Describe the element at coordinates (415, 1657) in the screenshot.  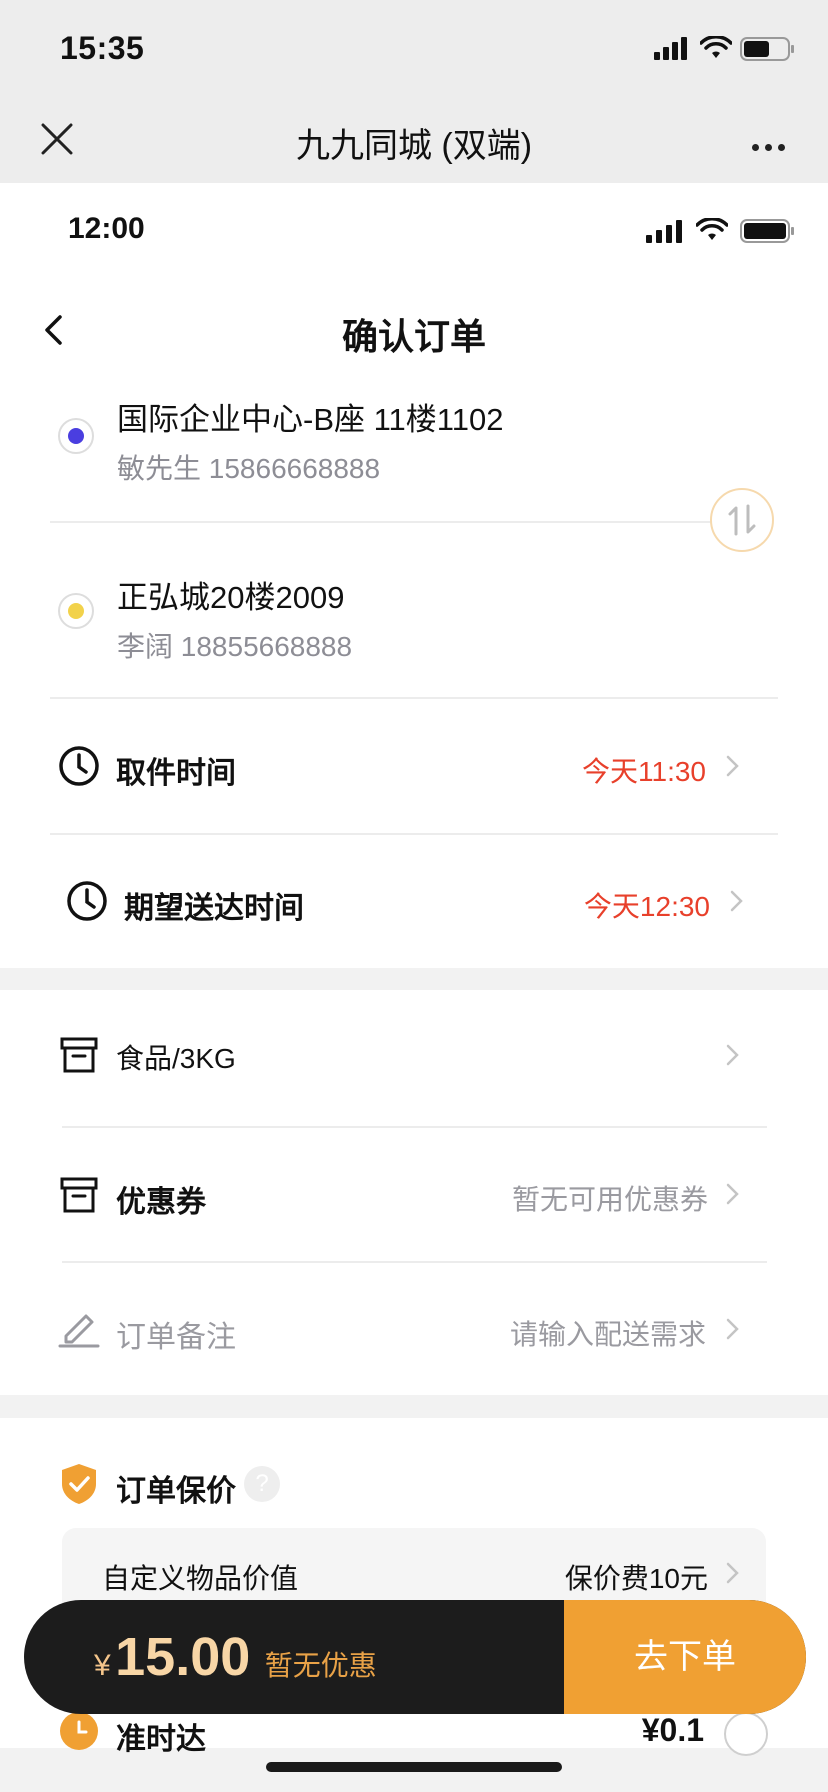
I see `checkout-bar: ¥ 15.00 暂无优惠 去下单` at that location.